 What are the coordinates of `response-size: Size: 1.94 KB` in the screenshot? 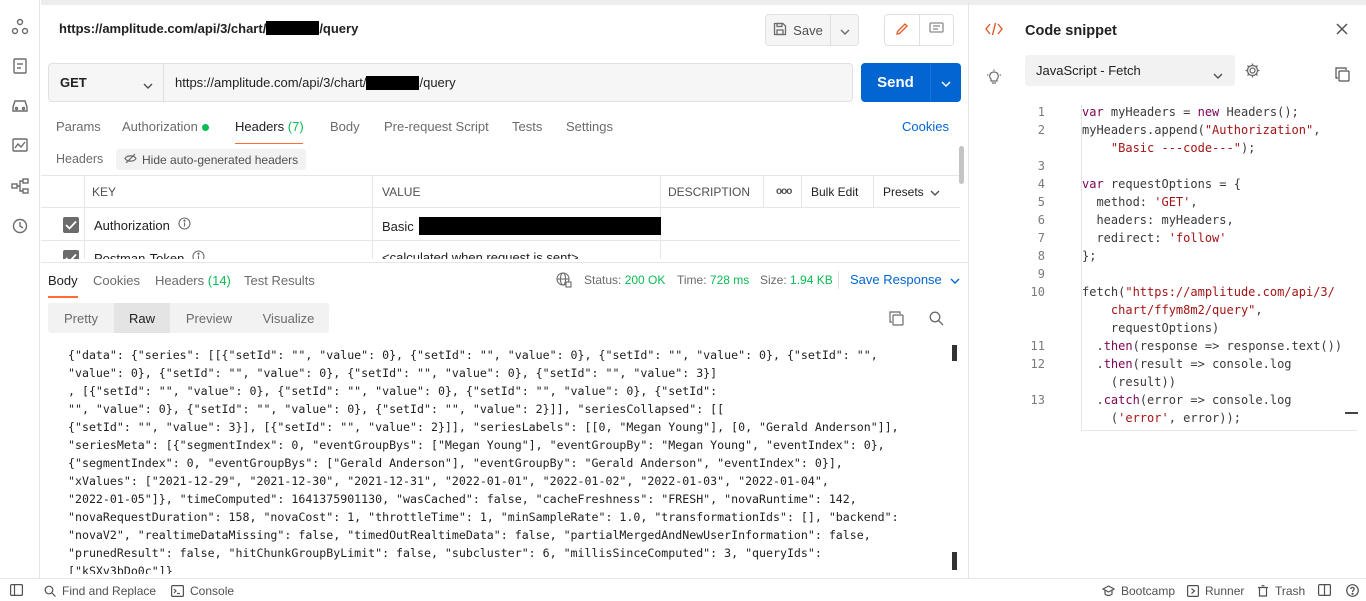 It's located at (796, 280).